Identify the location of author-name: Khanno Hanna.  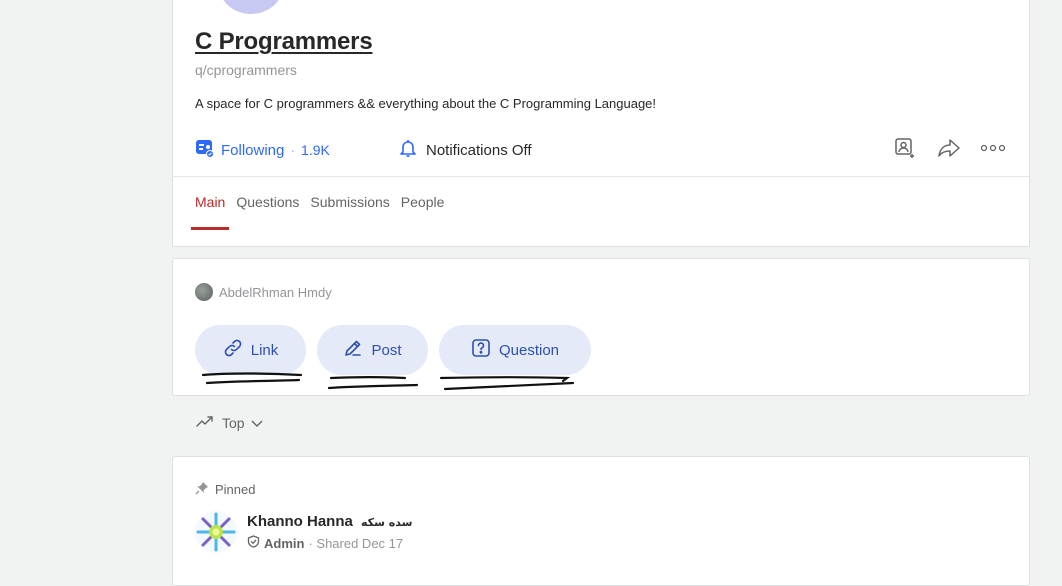
(300, 521).